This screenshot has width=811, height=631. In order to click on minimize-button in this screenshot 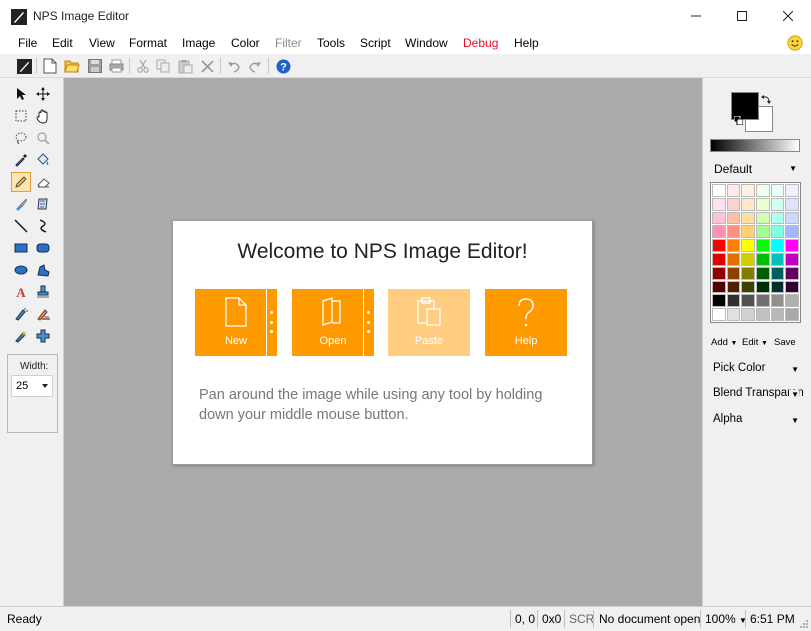, I will do `click(696, 16)`.